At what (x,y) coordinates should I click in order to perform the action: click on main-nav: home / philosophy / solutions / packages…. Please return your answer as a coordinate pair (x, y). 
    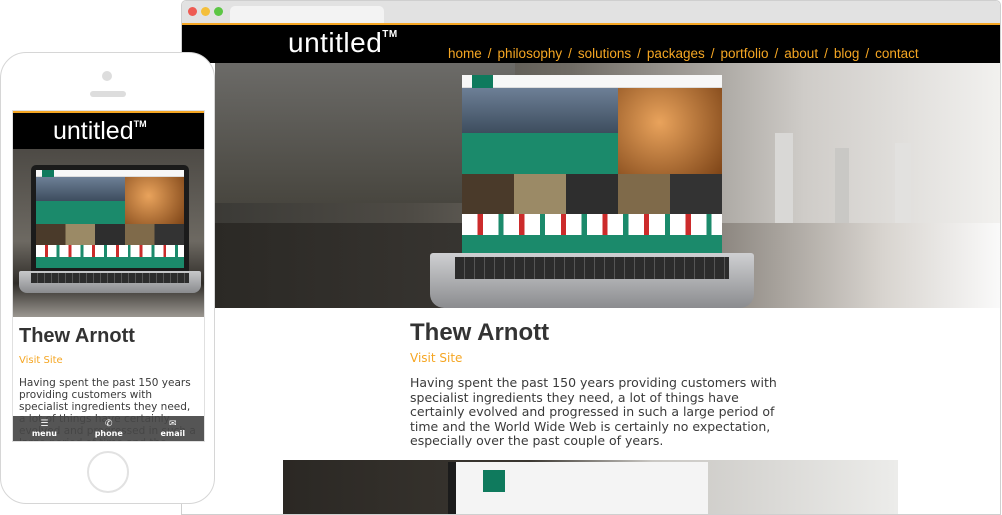
    Looking at the image, I should click on (683, 53).